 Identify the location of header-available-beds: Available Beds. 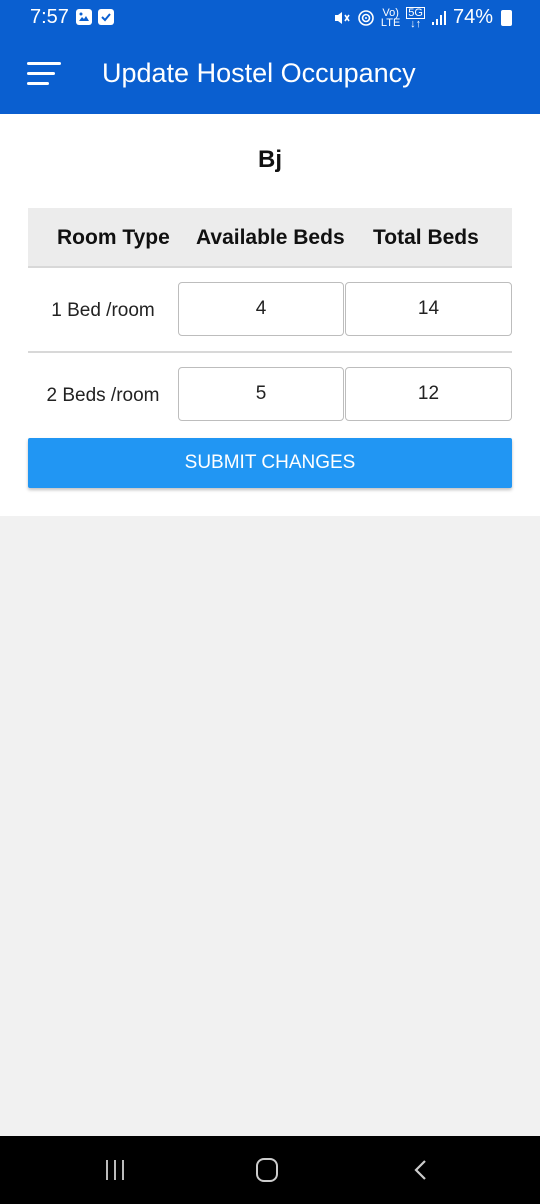
(270, 237).